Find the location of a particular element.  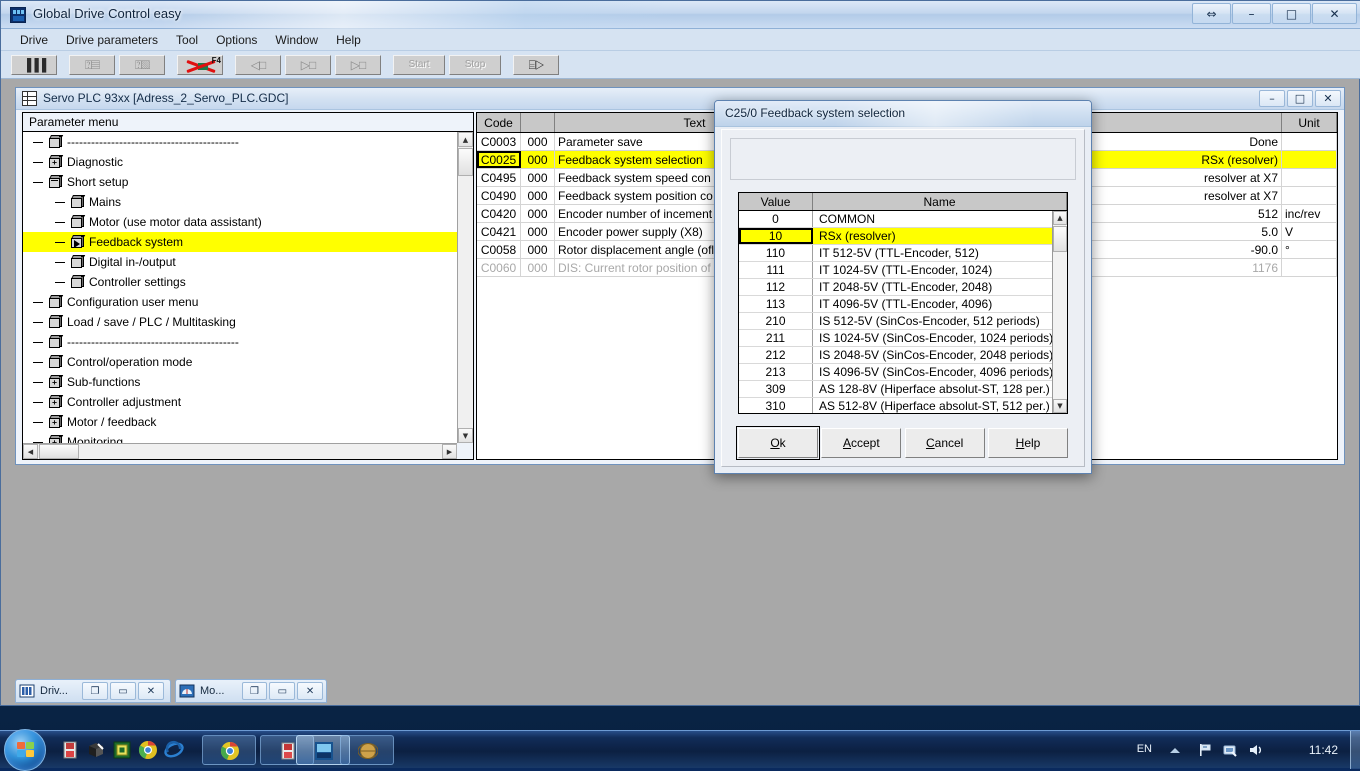

task-chrome is located at coordinates (229, 750).